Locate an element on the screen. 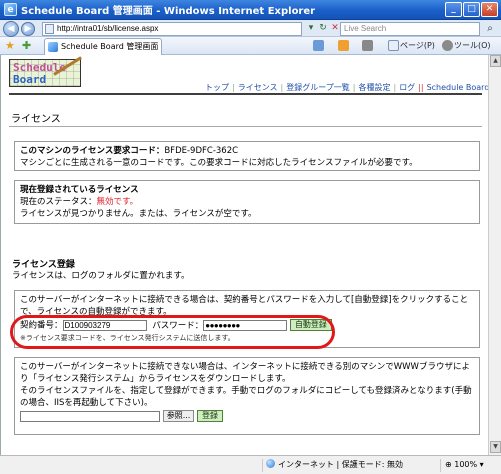 The width and height of the screenshot is (501, 474). zone-text: インターネット | 保護モード: 無効 is located at coordinates (341, 464).